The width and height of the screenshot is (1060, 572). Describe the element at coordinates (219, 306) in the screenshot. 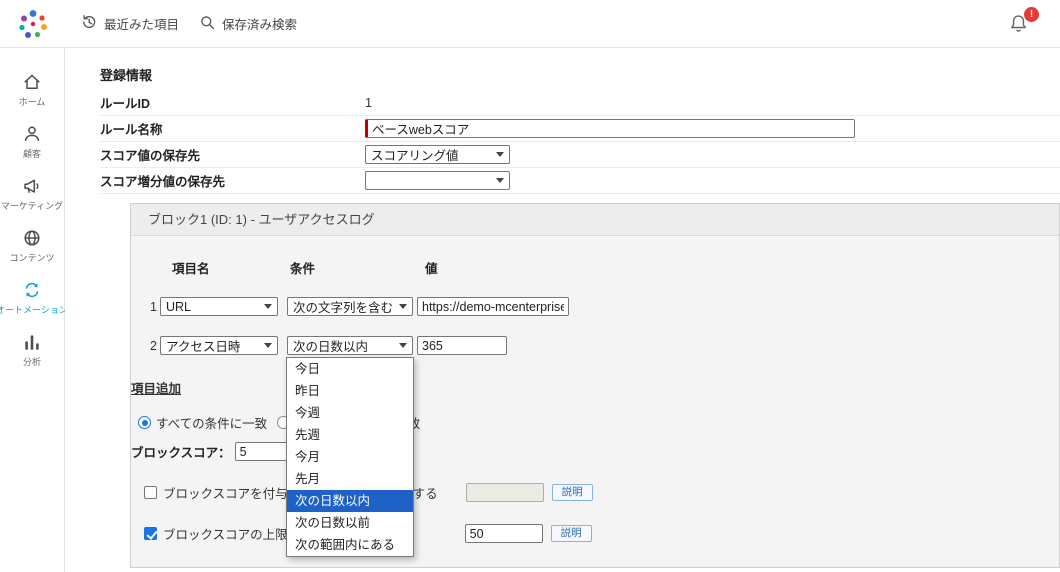

I see `field-select-1: URL` at that location.